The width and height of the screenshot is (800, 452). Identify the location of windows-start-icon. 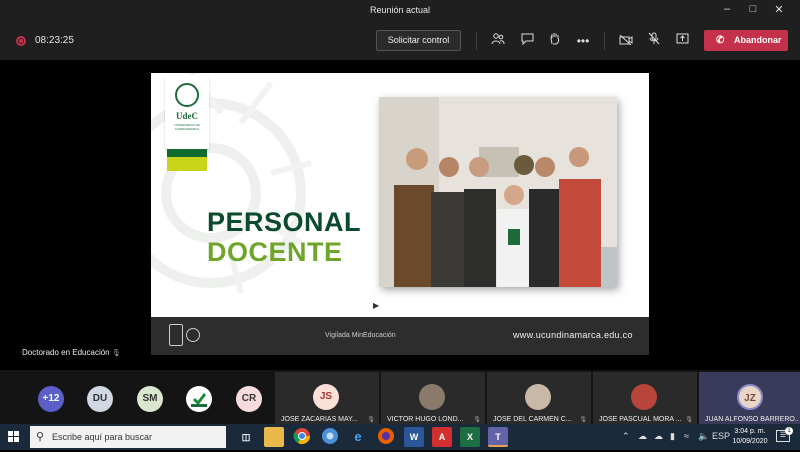
(14, 437).